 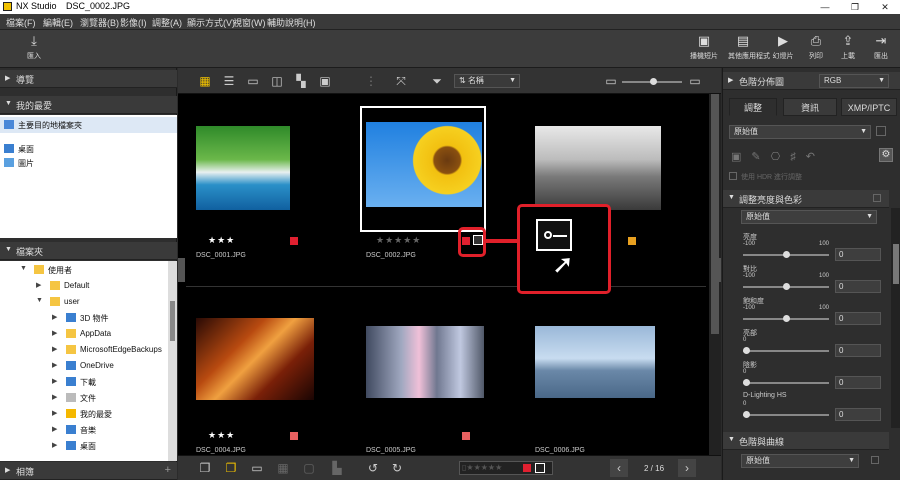 I want to click on menu-file: 檔案(F), so click(x=21, y=22).